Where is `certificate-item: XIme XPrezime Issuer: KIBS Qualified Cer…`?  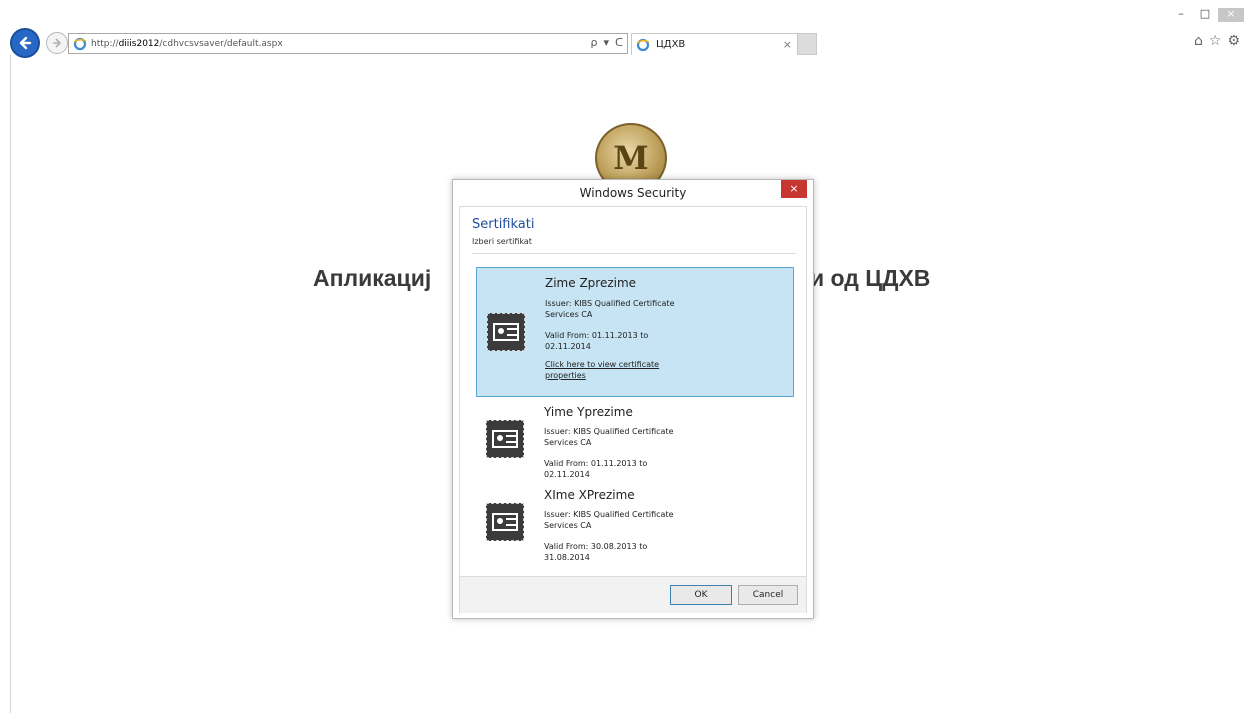
certificate-item: XIme XPrezime Issuer: KIBS Qualified Cer… is located at coordinates (635, 523).